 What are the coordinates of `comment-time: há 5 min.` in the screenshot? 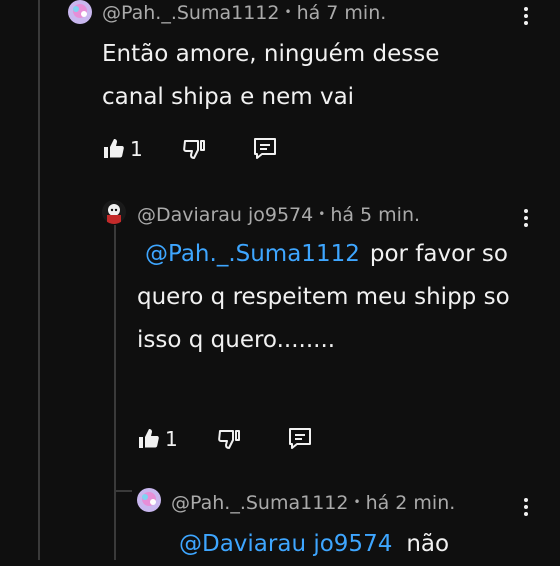 It's located at (375, 215).